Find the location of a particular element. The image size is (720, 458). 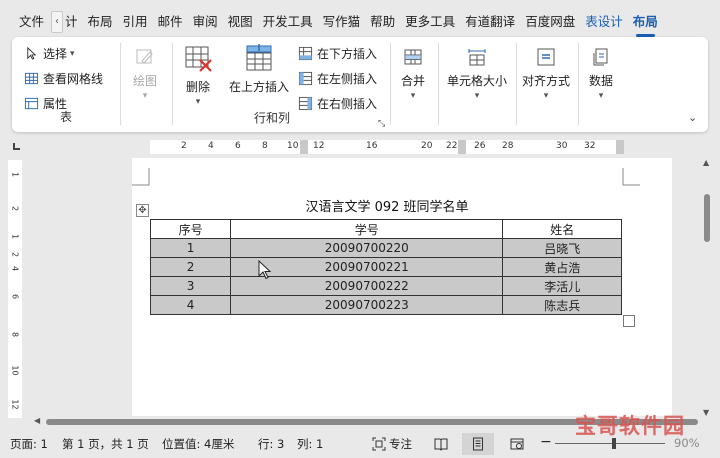

insert-left-label: 在左侧插入 is located at coordinates (347, 78).